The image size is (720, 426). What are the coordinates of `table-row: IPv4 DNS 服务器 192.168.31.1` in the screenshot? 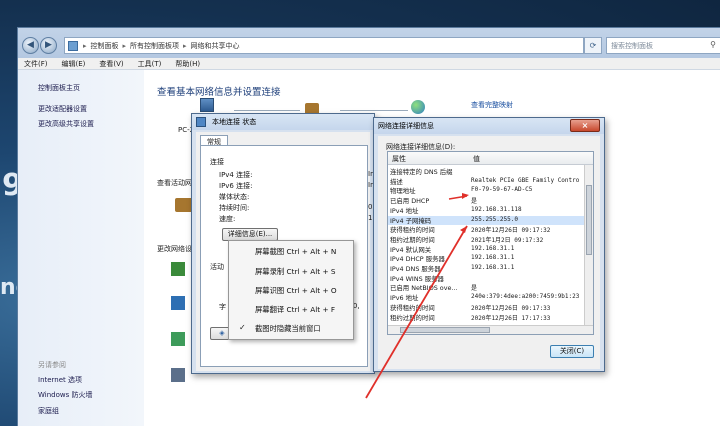 It's located at (490, 269).